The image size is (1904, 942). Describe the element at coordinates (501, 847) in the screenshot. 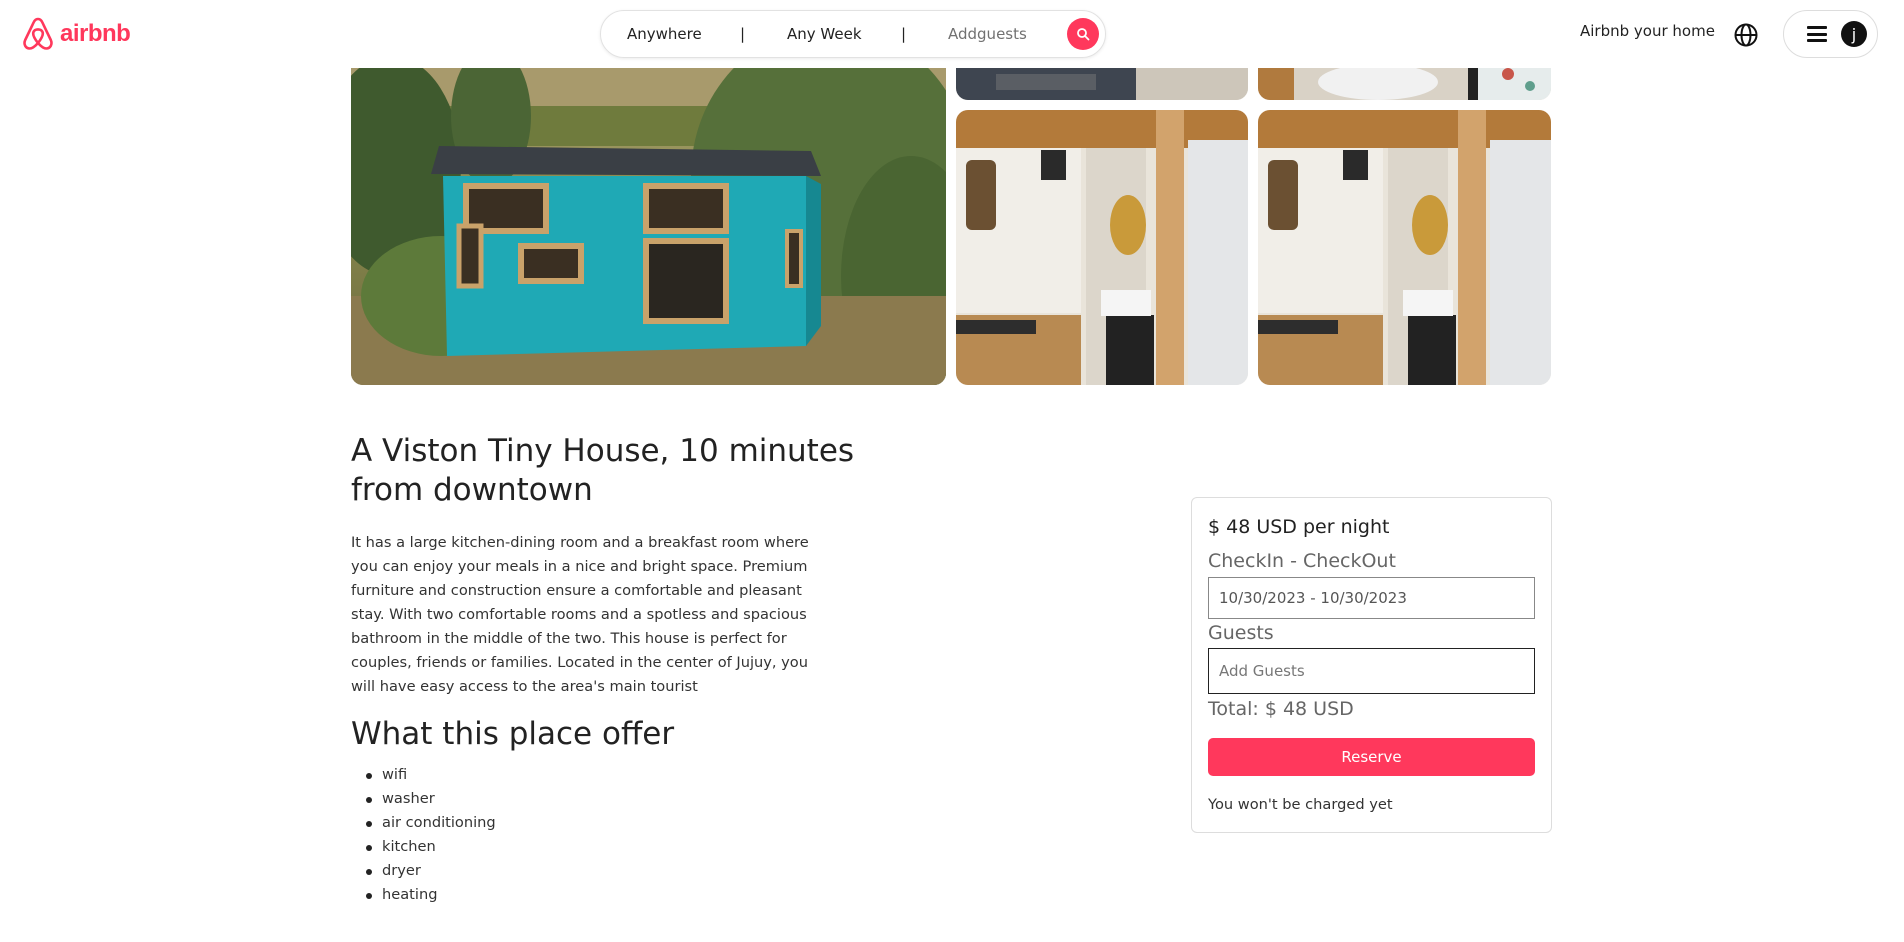

I see `amenity-item: kitchen` at that location.